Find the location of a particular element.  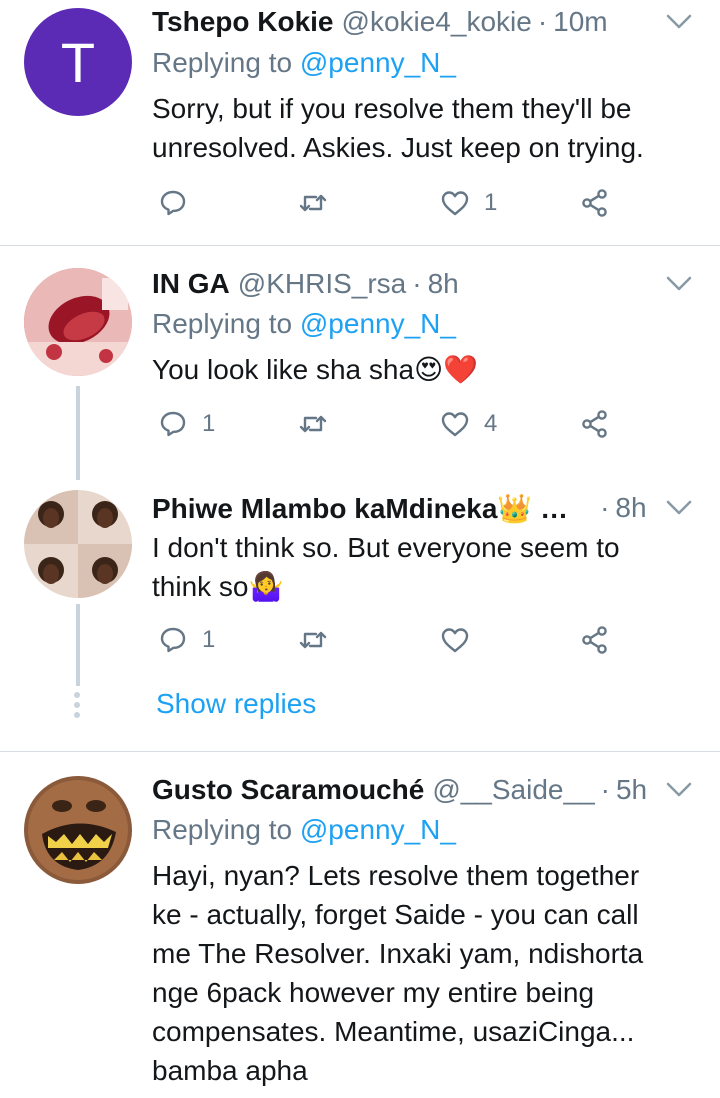

avatar: T is located at coordinates (78, 62).